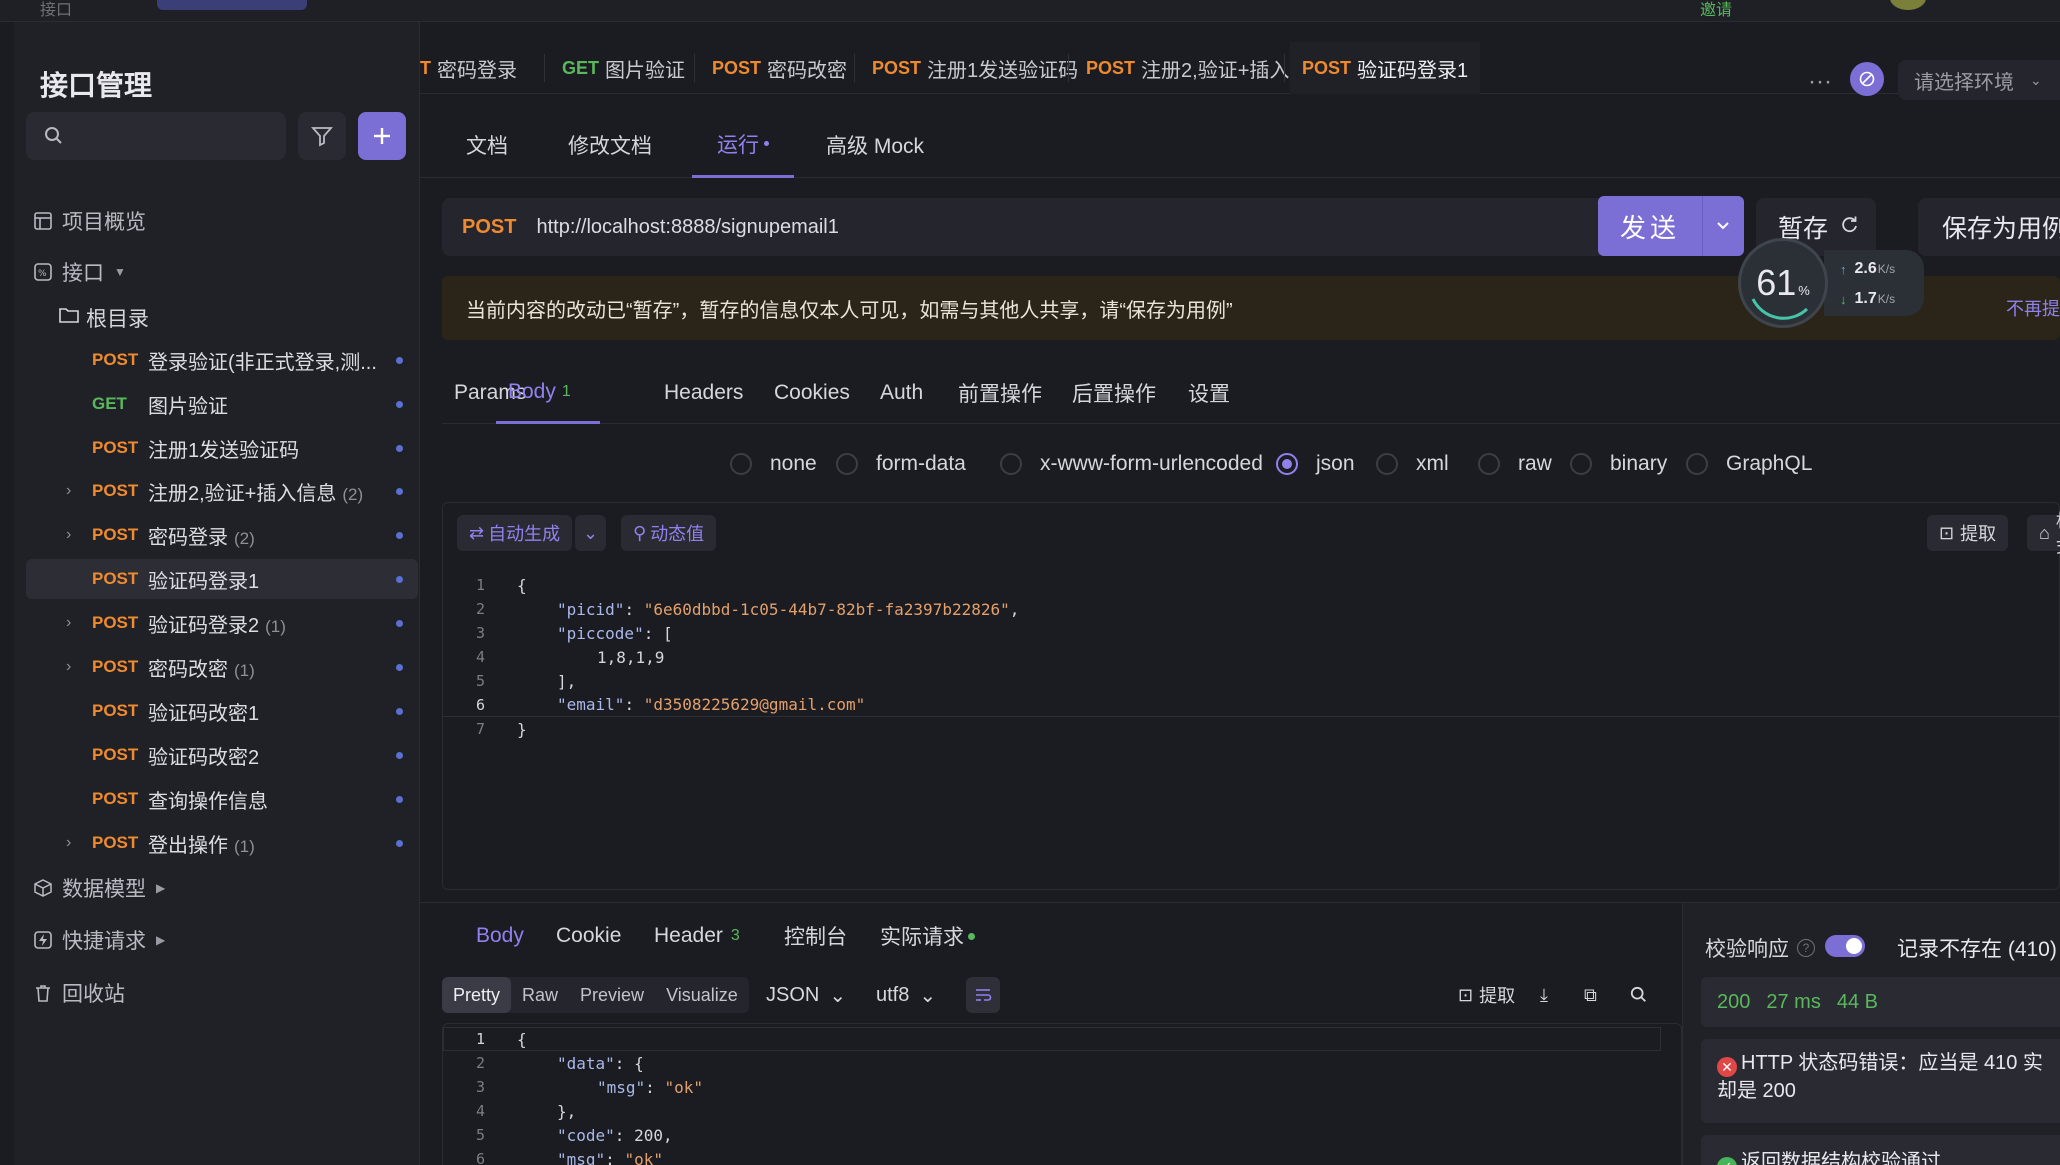  Describe the element at coordinates (2033, 308) in the screenshot. I see `notice-dismiss-link: 不再提` at that location.